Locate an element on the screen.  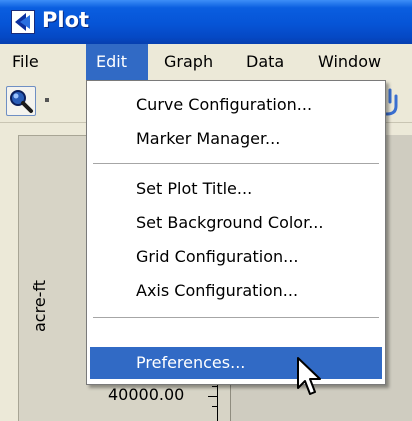
menu-data: Data is located at coordinates (265, 62).